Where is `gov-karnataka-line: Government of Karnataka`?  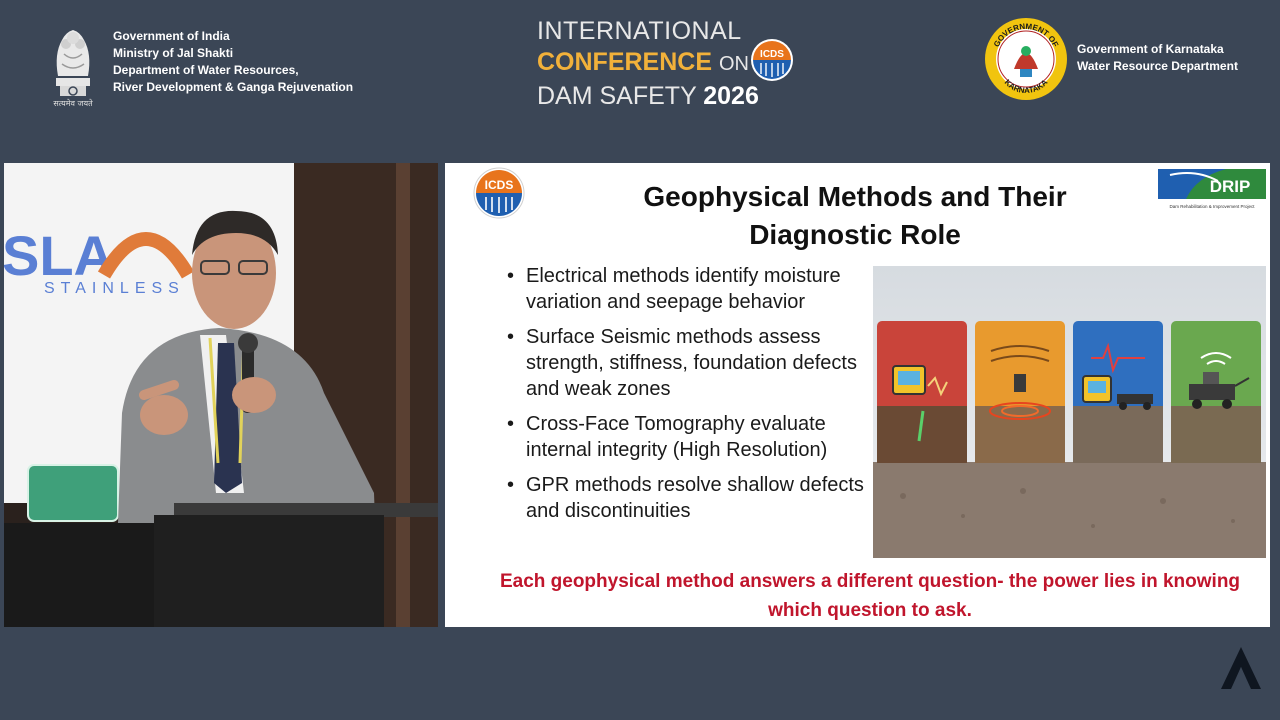 gov-karnataka-line: Government of Karnataka is located at coordinates (1150, 49).